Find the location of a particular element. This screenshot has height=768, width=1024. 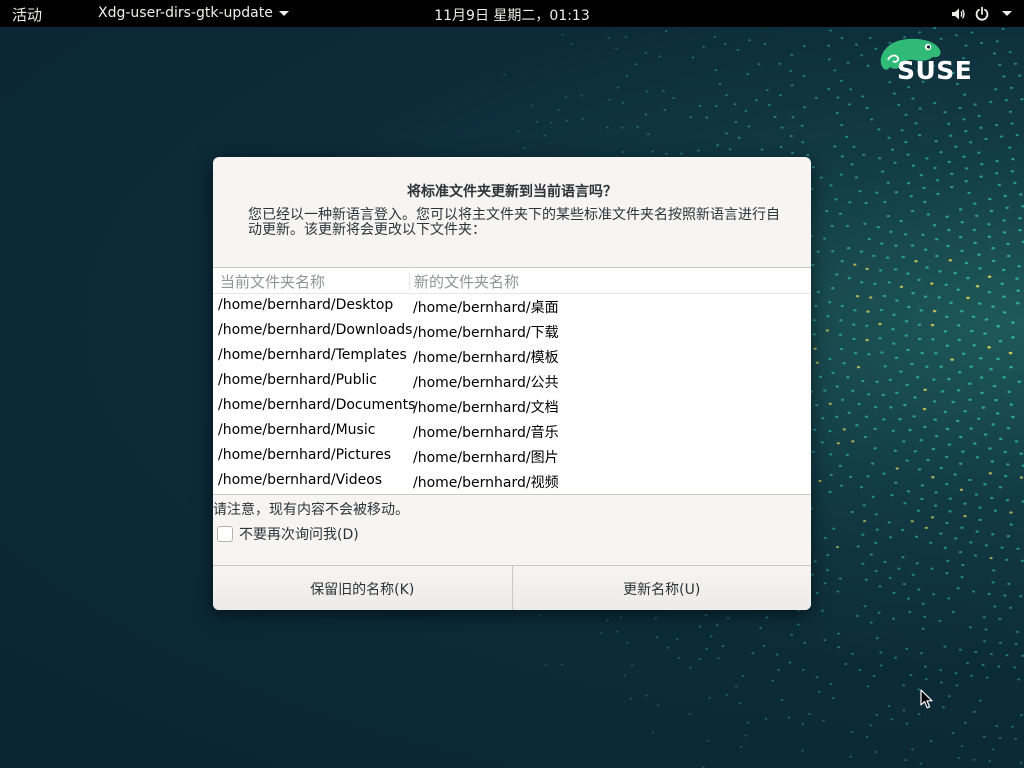

table-row: /home/bernhard/Desktop /home/bernhard/桌面 is located at coordinates (512, 305).